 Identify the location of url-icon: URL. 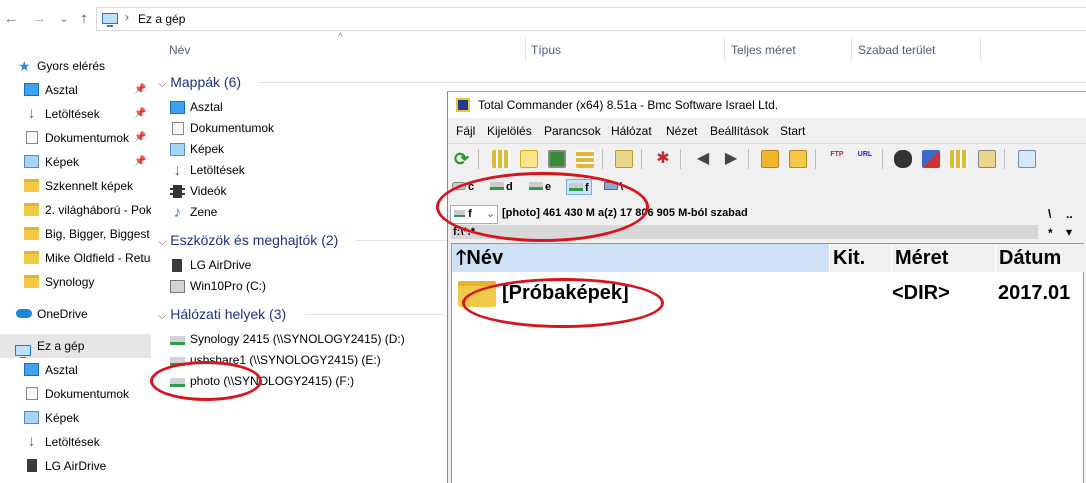
(865, 159).